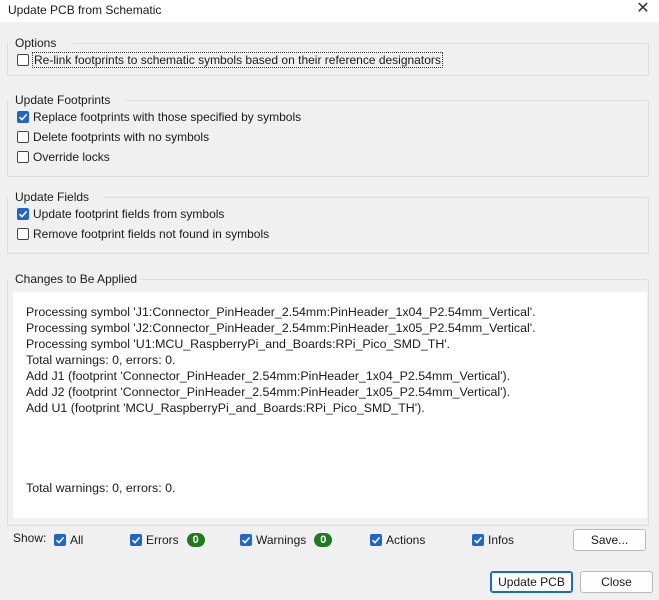  What do you see at coordinates (77, 540) in the screenshot?
I see `filter-all-label: All` at bounding box center [77, 540].